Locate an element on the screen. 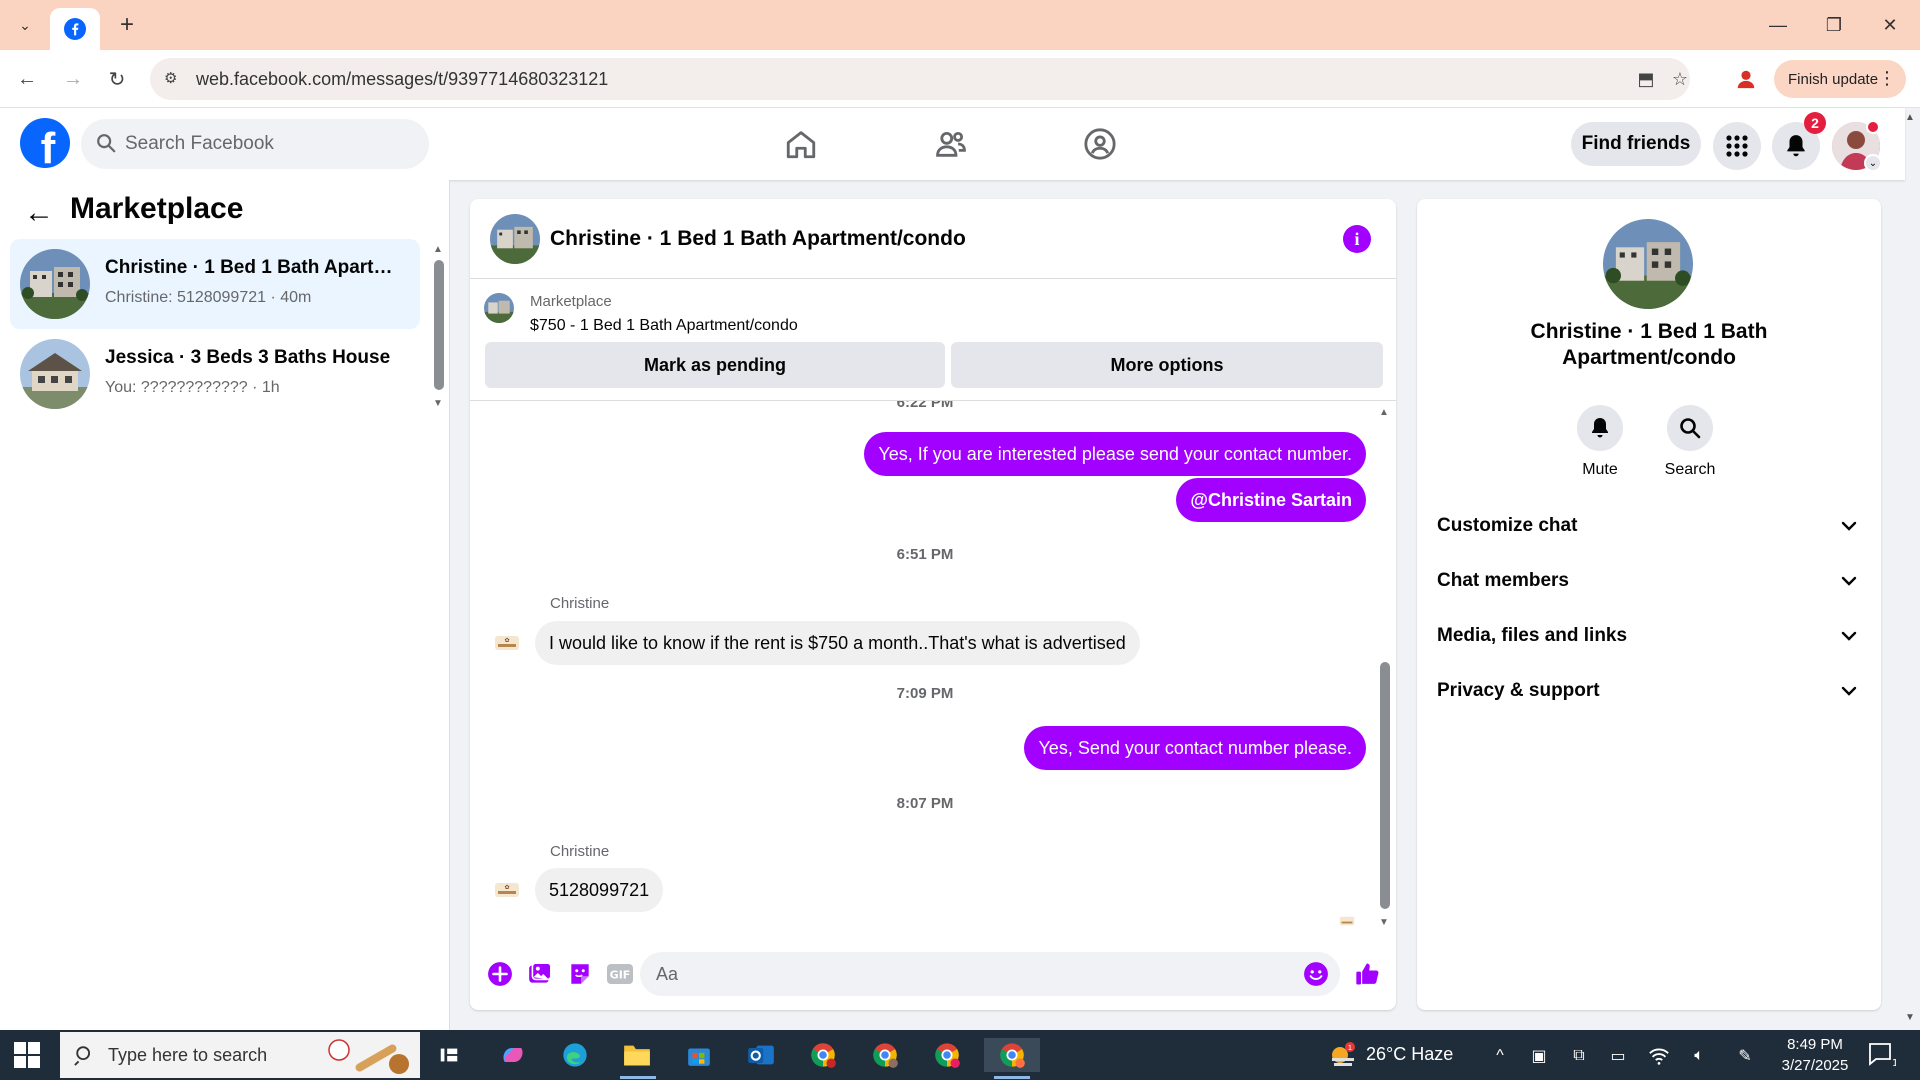 The image size is (1920, 1080). battery-icon: ▭ is located at coordinates (1618, 1056).